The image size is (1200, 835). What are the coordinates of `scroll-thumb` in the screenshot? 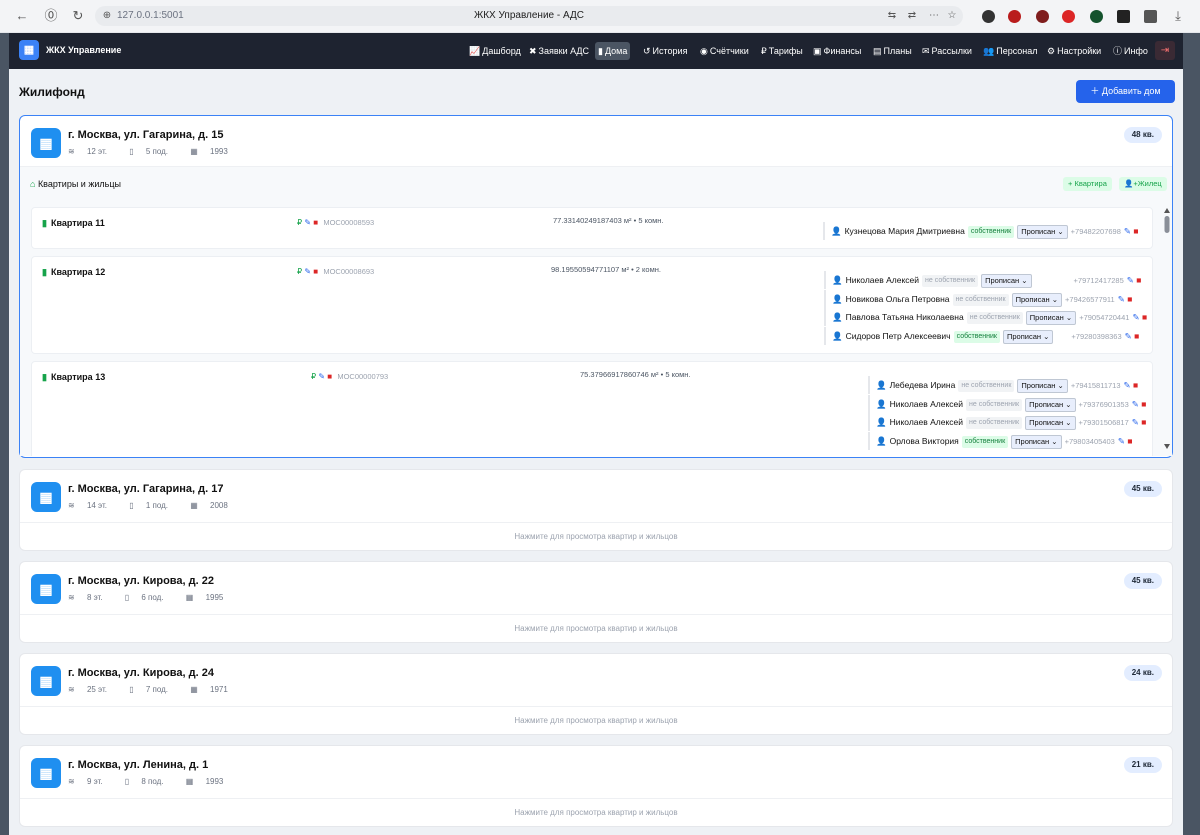 It's located at (1167, 224).